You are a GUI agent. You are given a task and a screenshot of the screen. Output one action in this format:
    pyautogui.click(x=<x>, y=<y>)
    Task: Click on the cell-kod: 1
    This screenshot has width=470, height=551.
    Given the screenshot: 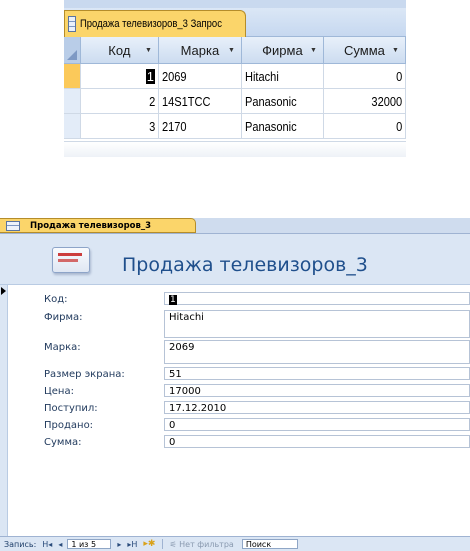 What is the action you would take?
    pyautogui.click(x=120, y=76)
    